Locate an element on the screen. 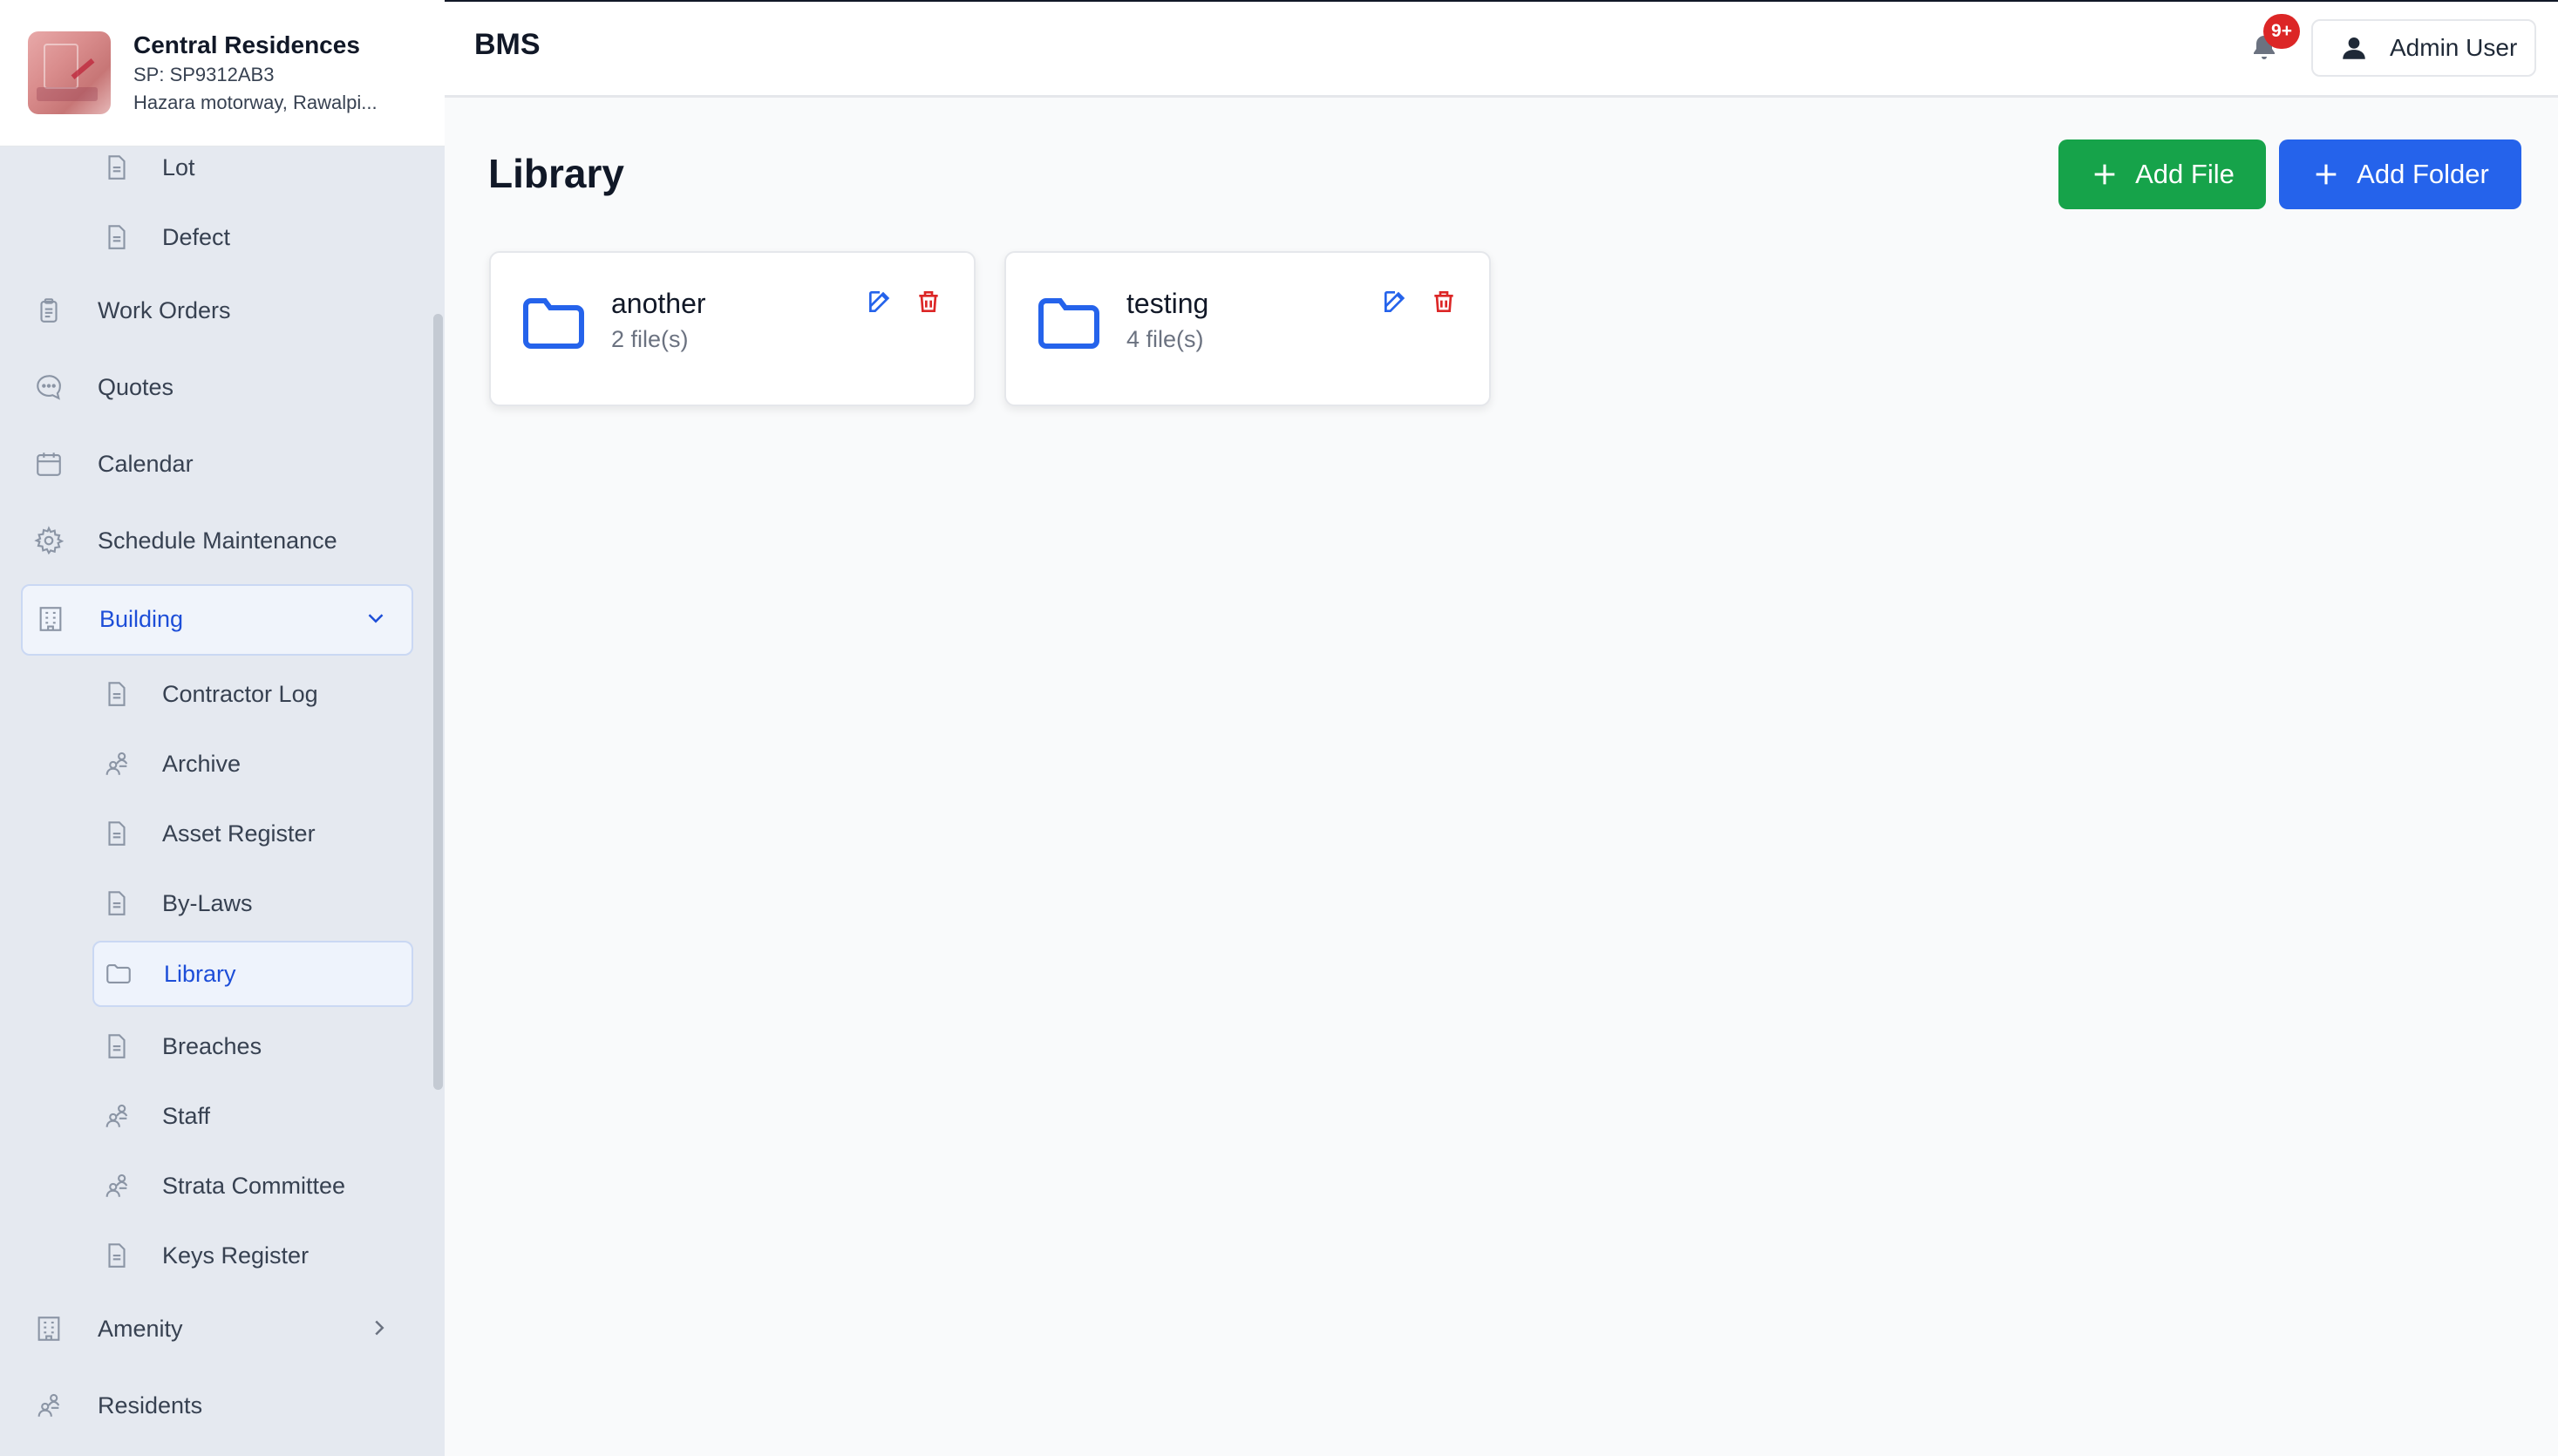  gear-icon is located at coordinates (49, 540).